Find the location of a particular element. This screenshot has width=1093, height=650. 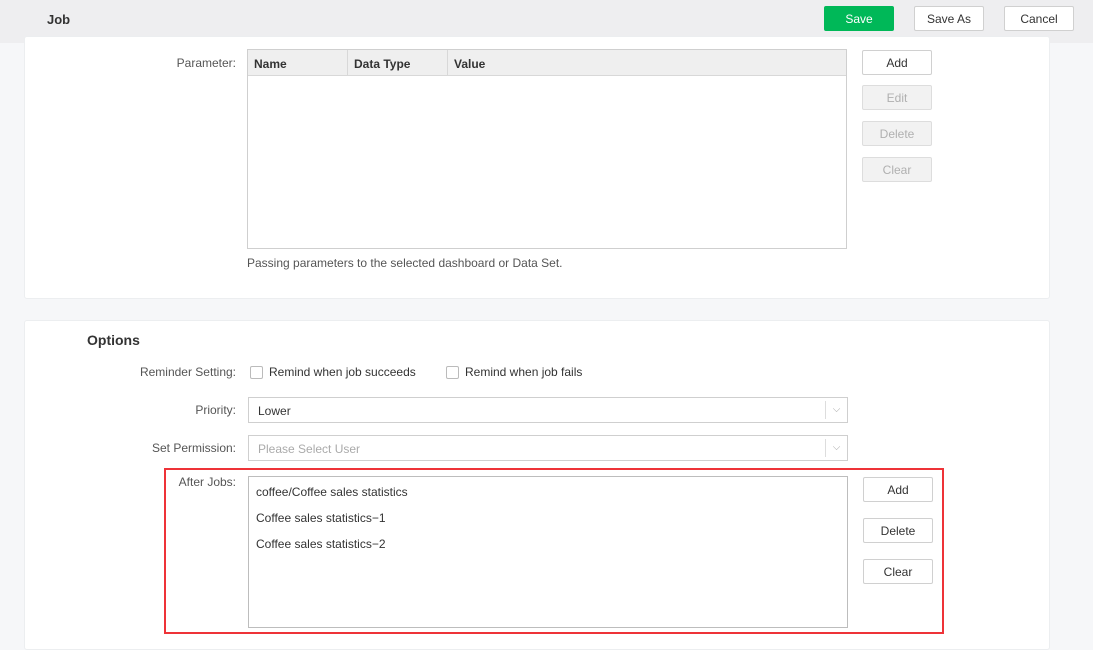

column-header-value: Value is located at coordinates (469, 62).